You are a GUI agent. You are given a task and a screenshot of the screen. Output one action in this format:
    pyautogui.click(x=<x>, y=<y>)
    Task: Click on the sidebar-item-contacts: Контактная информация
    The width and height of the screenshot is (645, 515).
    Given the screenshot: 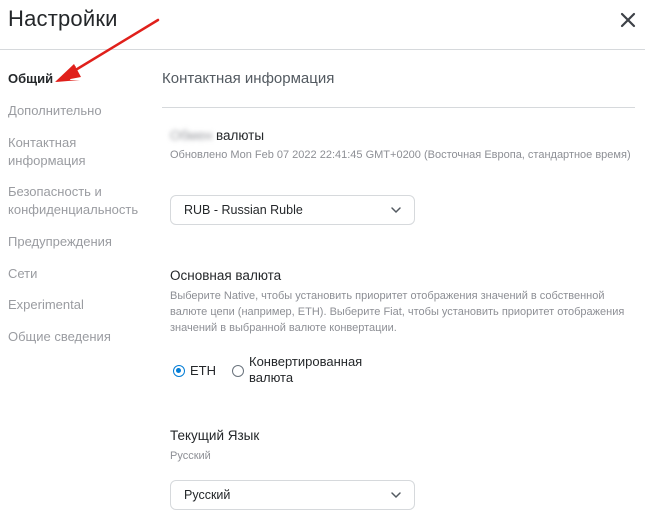 What is the action you would take?
    pyautogui.click(x=63, y=152)
    